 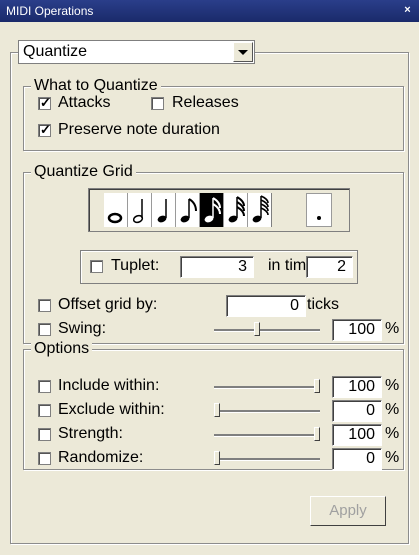 What do you see at coordinates (82, 328) in the screenshot?
I see `swing-label: Swing:` at bounding box center [82, 328].